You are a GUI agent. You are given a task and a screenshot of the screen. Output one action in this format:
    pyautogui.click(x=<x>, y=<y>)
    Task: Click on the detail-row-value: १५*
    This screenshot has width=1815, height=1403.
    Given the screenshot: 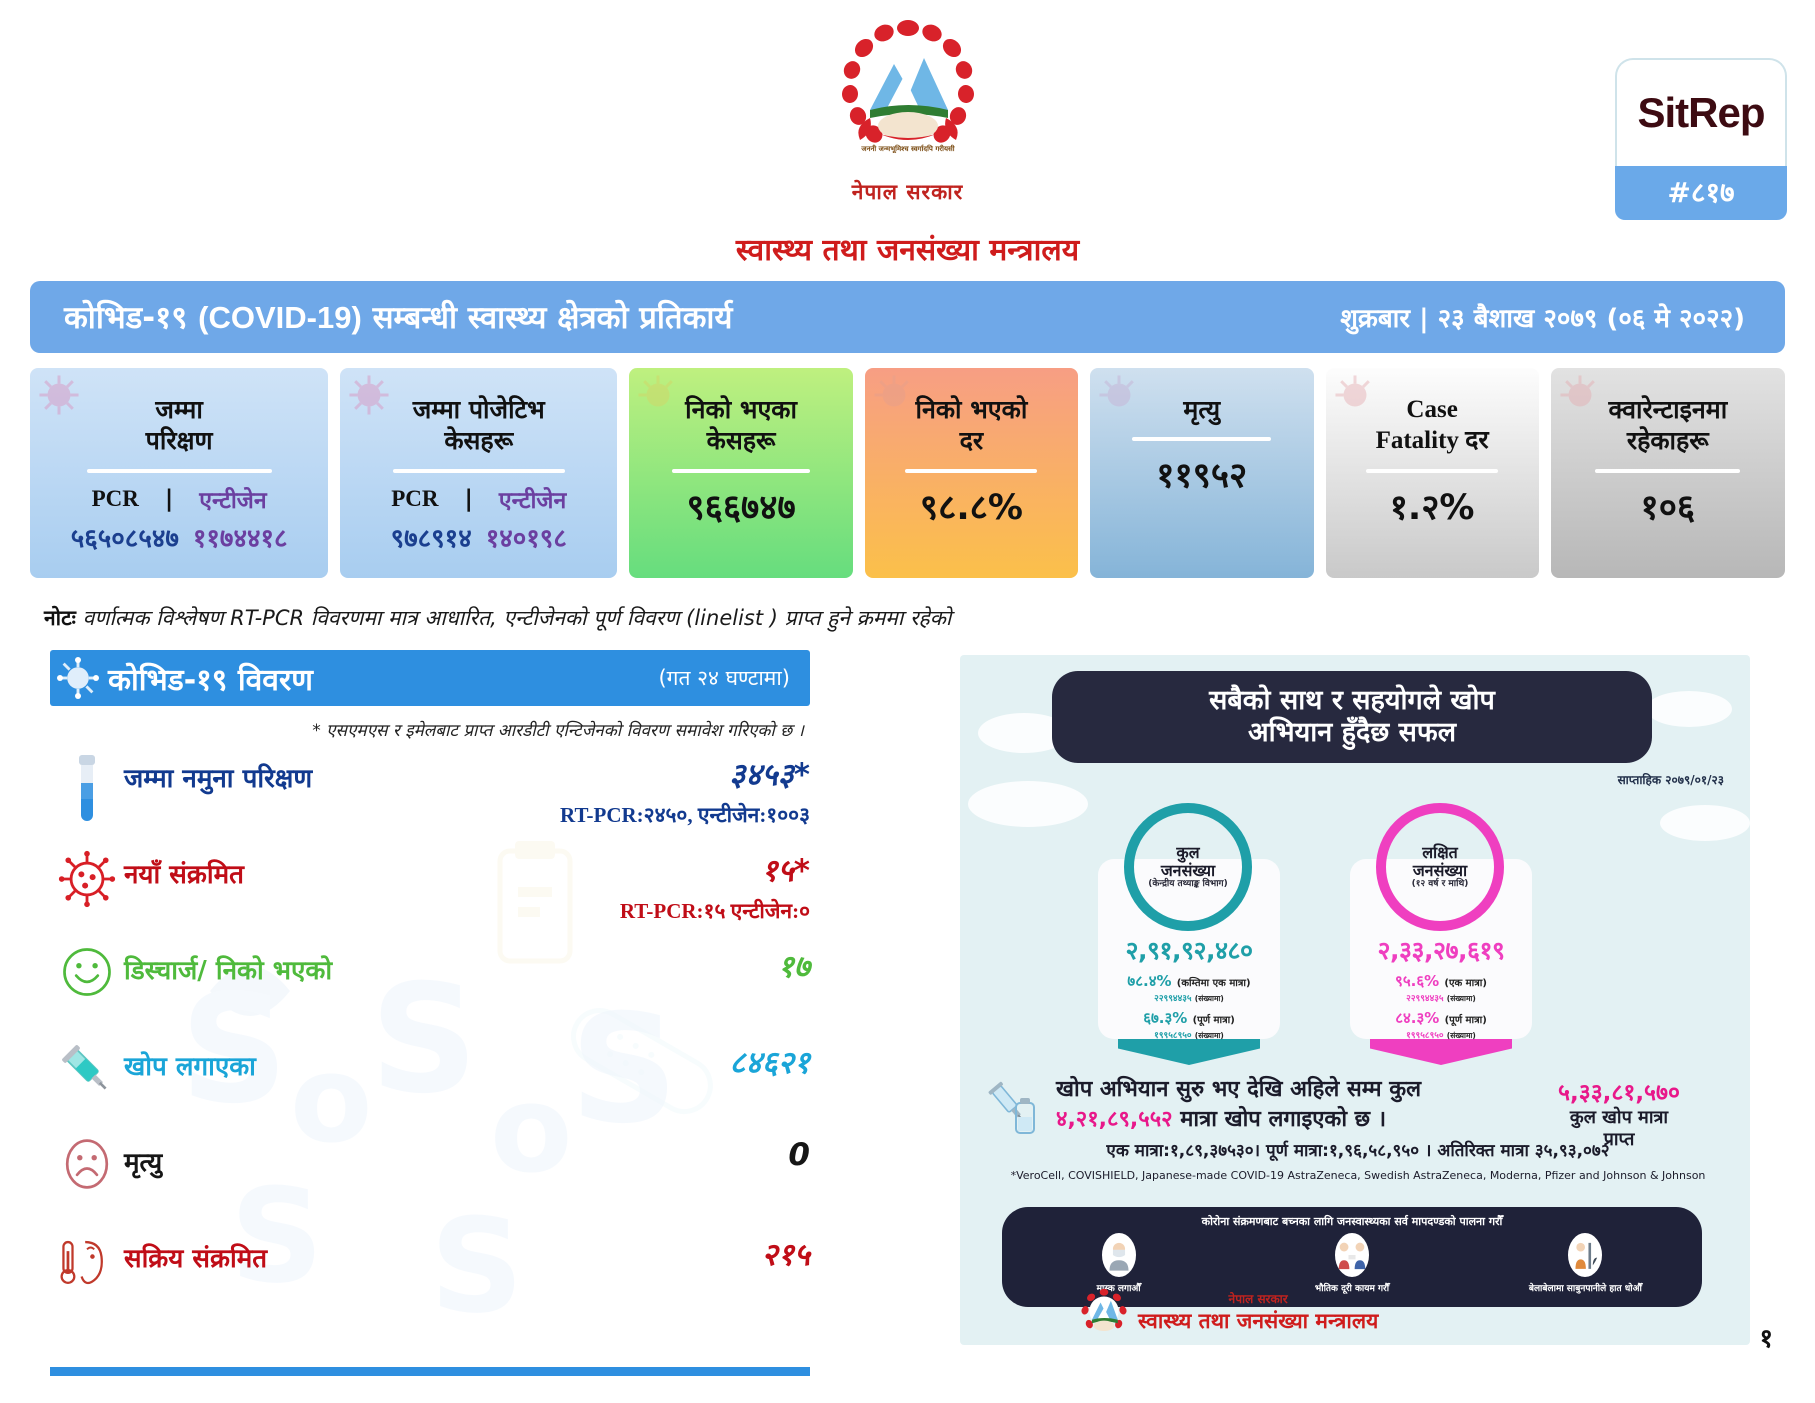 What is the action you would take?
    pyautogui.click(x=785, y=871)
    